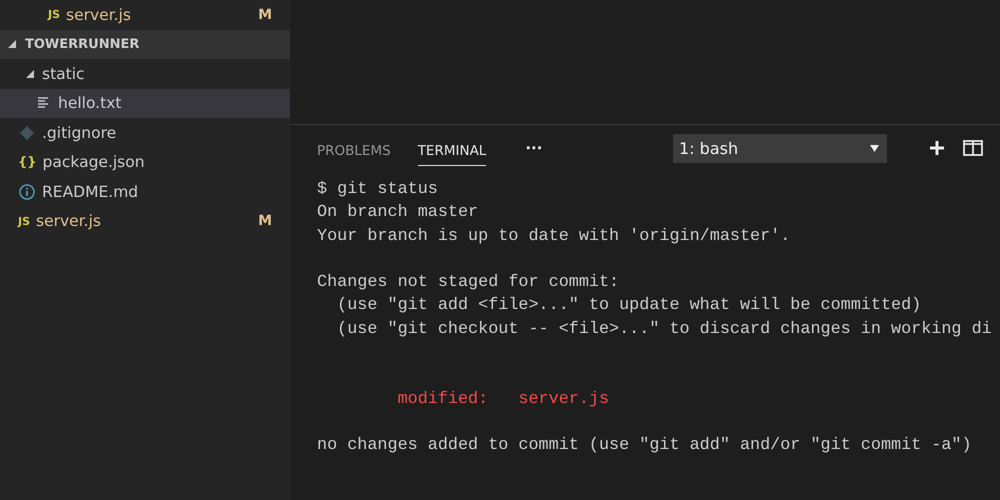 This screenshot has width=1000, height=500. I want to click on terminal-line: $ git status, so click(378, 190).